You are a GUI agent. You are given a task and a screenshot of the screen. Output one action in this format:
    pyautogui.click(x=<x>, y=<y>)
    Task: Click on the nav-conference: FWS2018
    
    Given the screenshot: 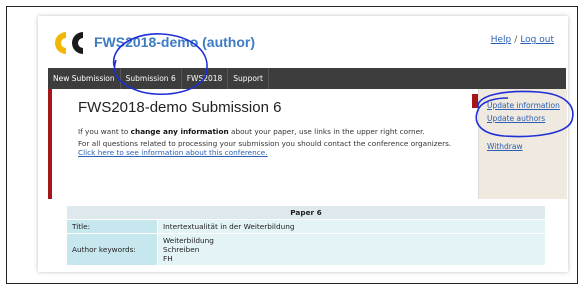 What is the action you would take?
    pyautogui.click(x=205, y=78)
    